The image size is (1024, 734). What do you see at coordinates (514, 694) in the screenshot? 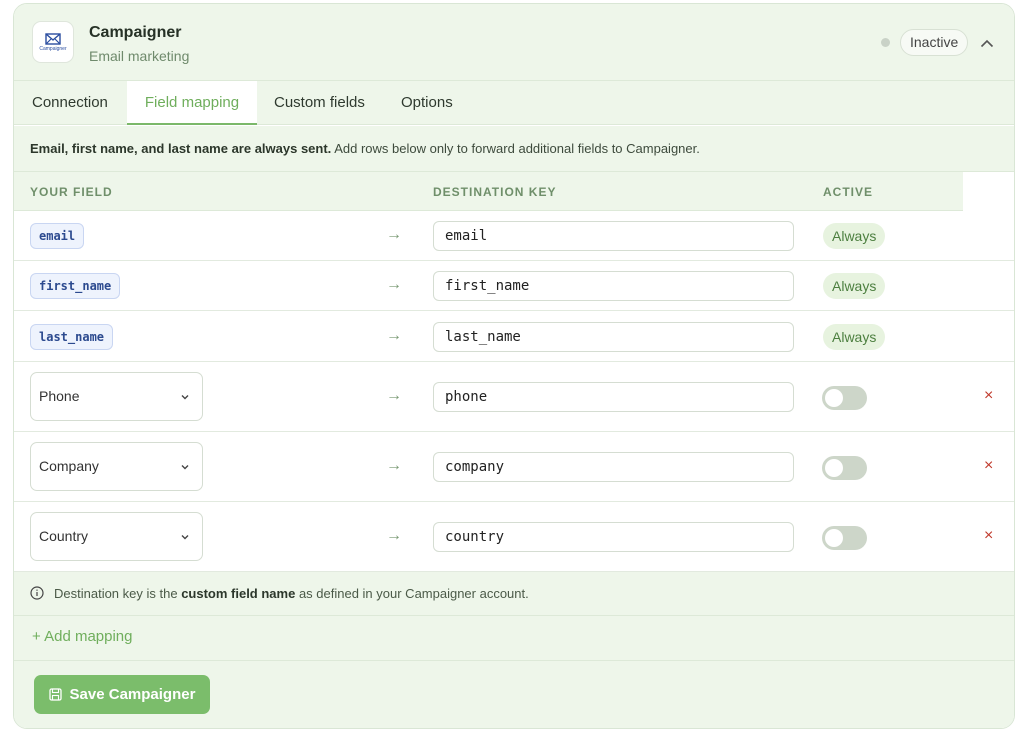
I see `card-footer: Save Campaigner` at bounding box center [514, 694].